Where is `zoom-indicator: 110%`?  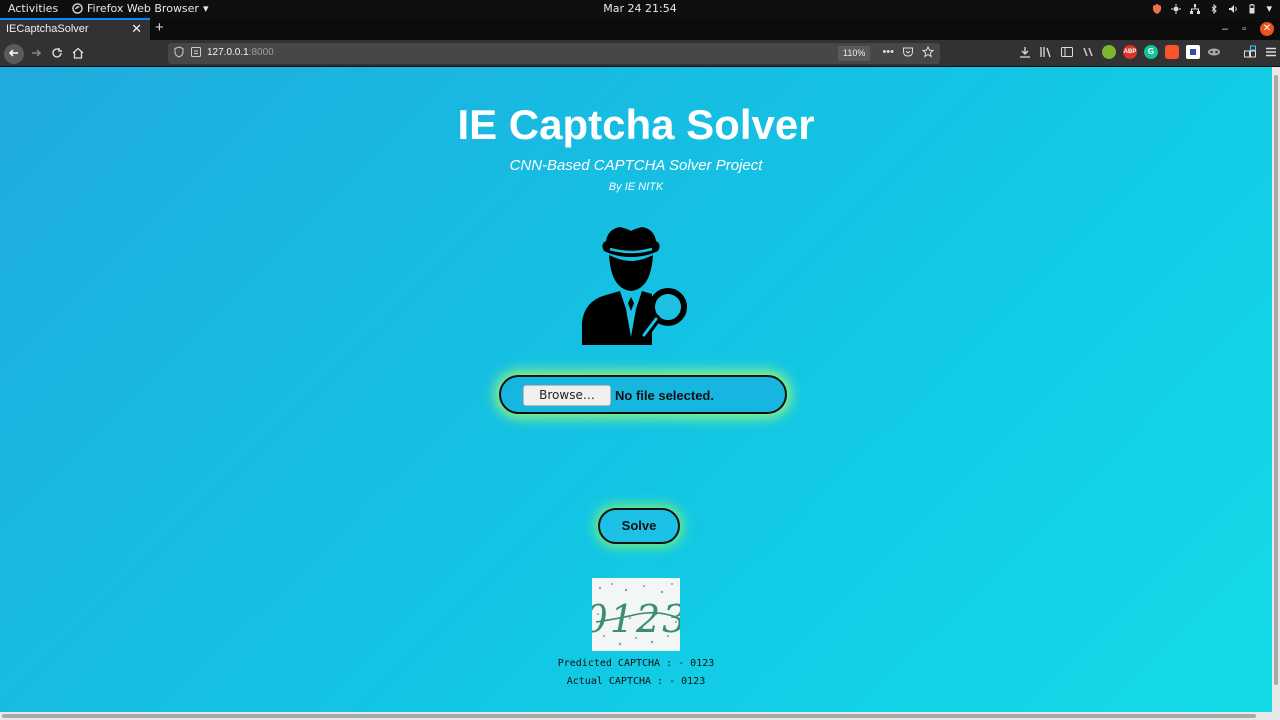 zoom-indicator: 110% is located at coordinates (854, 53).